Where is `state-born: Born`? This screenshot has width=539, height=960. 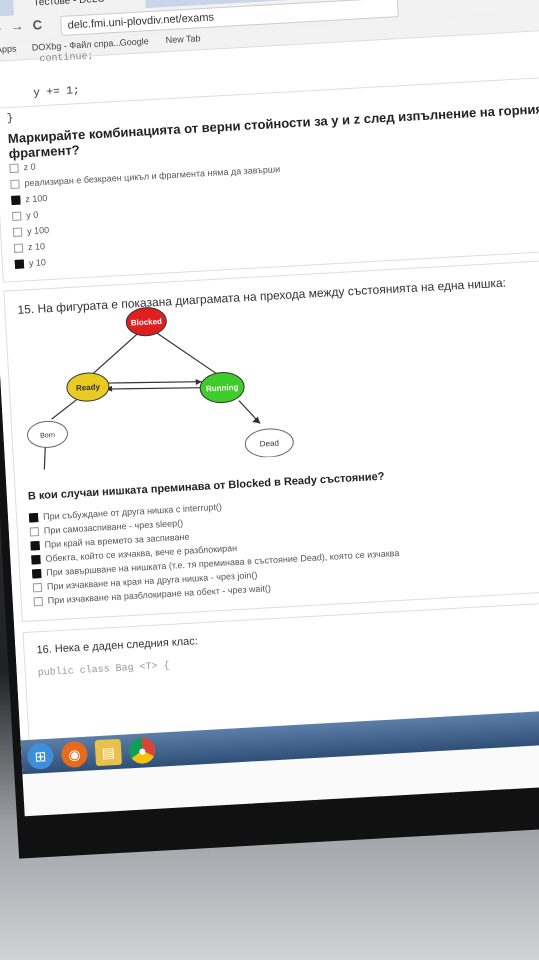 state-born: Born is located at coordinates (47, 434).